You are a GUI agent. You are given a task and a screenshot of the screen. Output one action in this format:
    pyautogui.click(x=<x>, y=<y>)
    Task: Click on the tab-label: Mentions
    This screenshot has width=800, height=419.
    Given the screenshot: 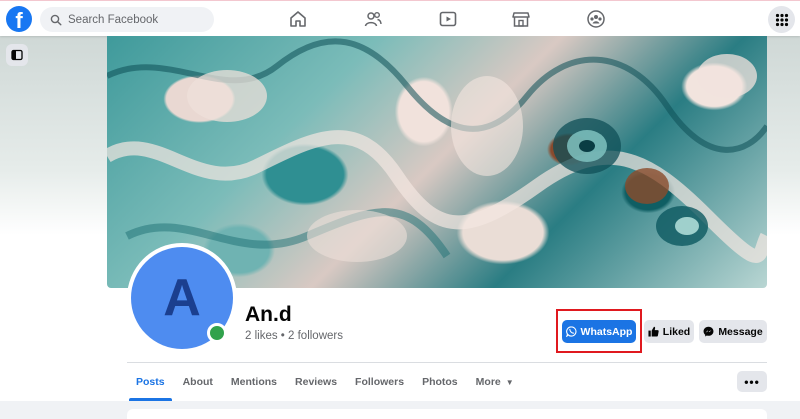 What is the action you would take?
    pyautogui.click(x=254, y=382)
    